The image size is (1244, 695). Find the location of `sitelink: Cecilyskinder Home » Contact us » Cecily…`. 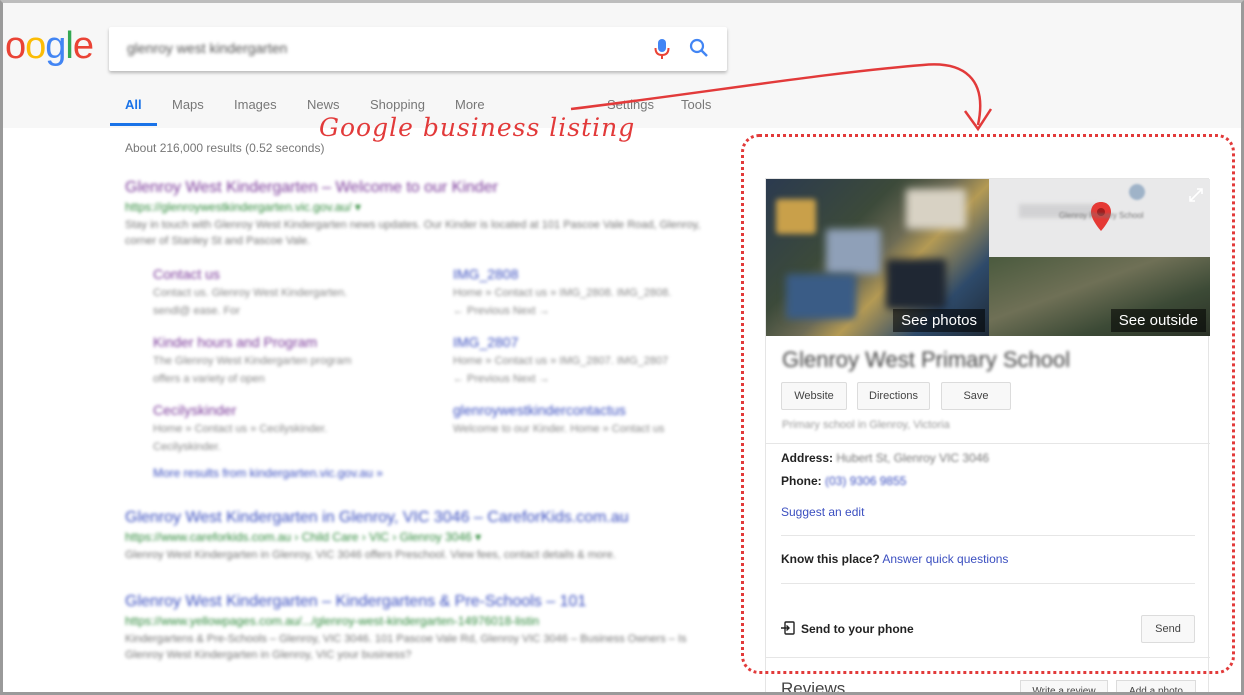

sitelink: Cecilyskinder Home » Contact us » Cecily… is located at coordinates (263, 429).